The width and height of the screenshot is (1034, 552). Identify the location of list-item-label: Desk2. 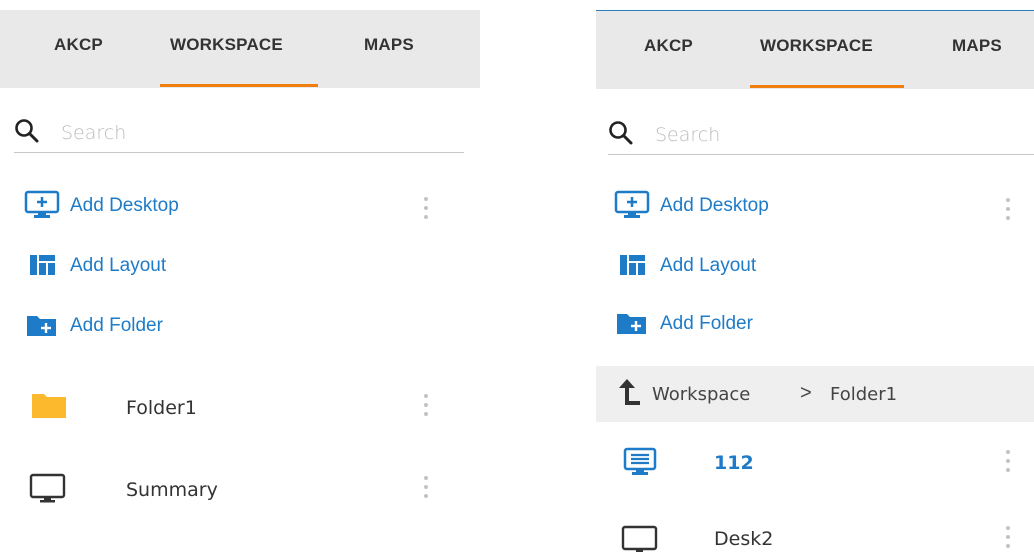
(744, 539).